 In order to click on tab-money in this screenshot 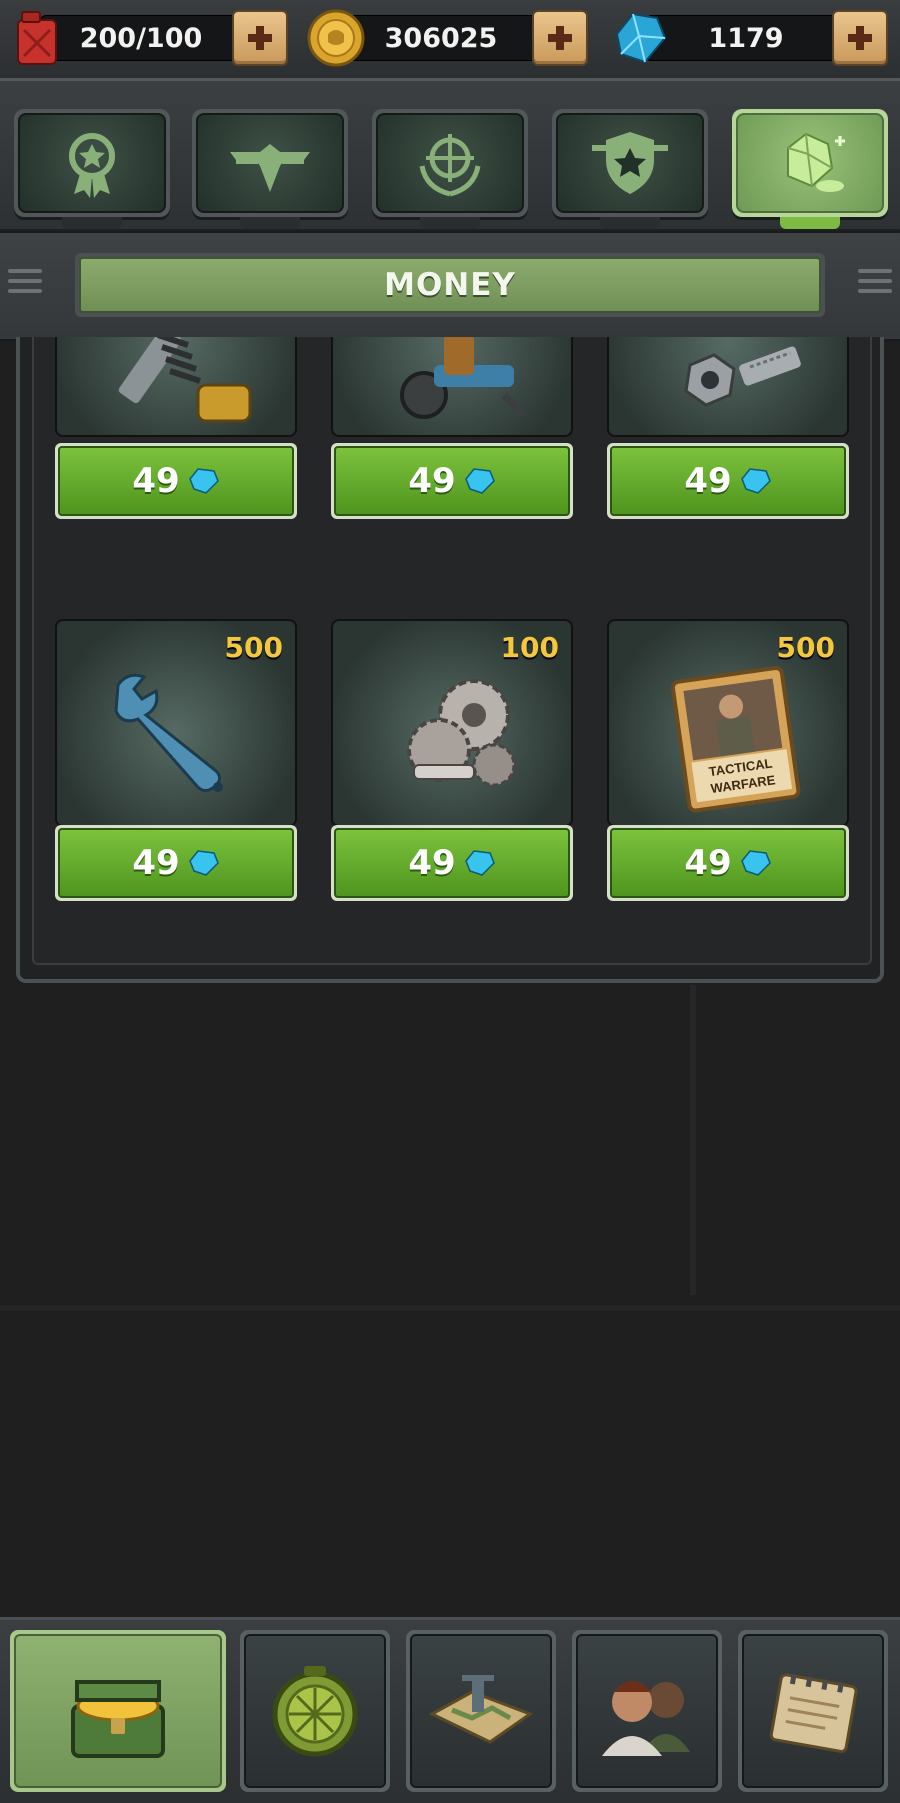, I will do `click(810, 163)`.